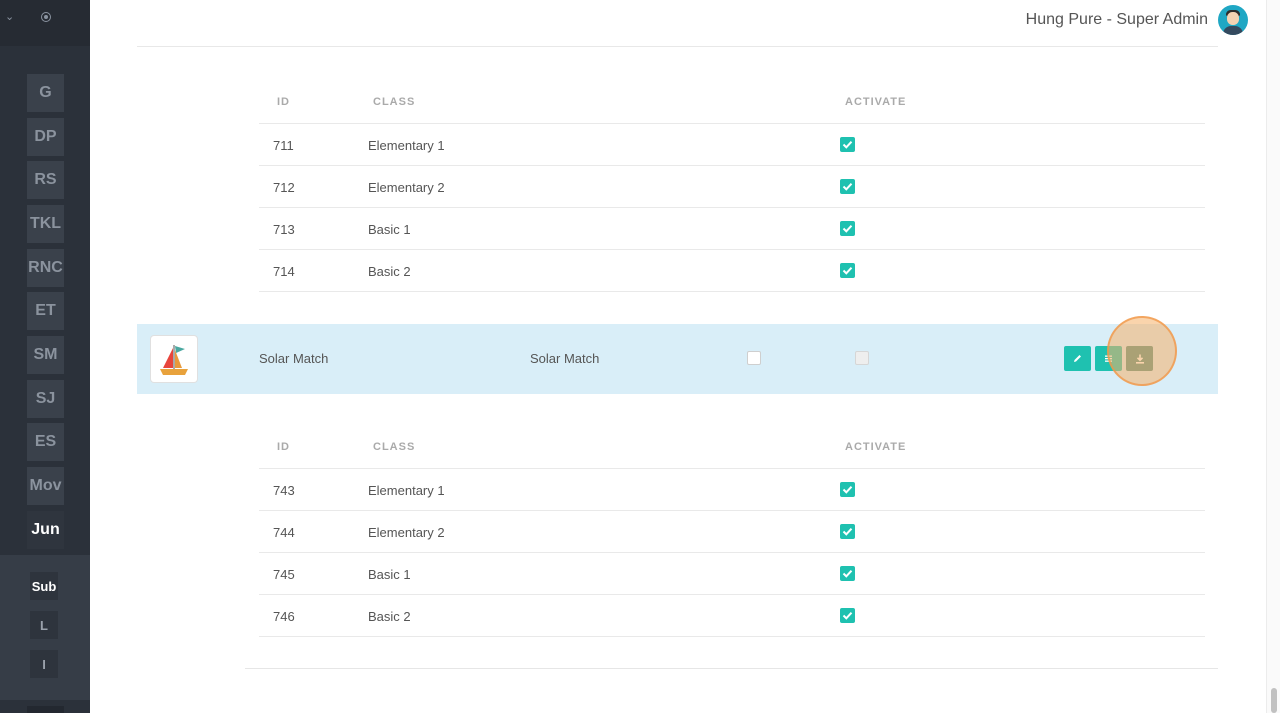  I want to click on sidebar-item-sm: SM, so click(45, 355).